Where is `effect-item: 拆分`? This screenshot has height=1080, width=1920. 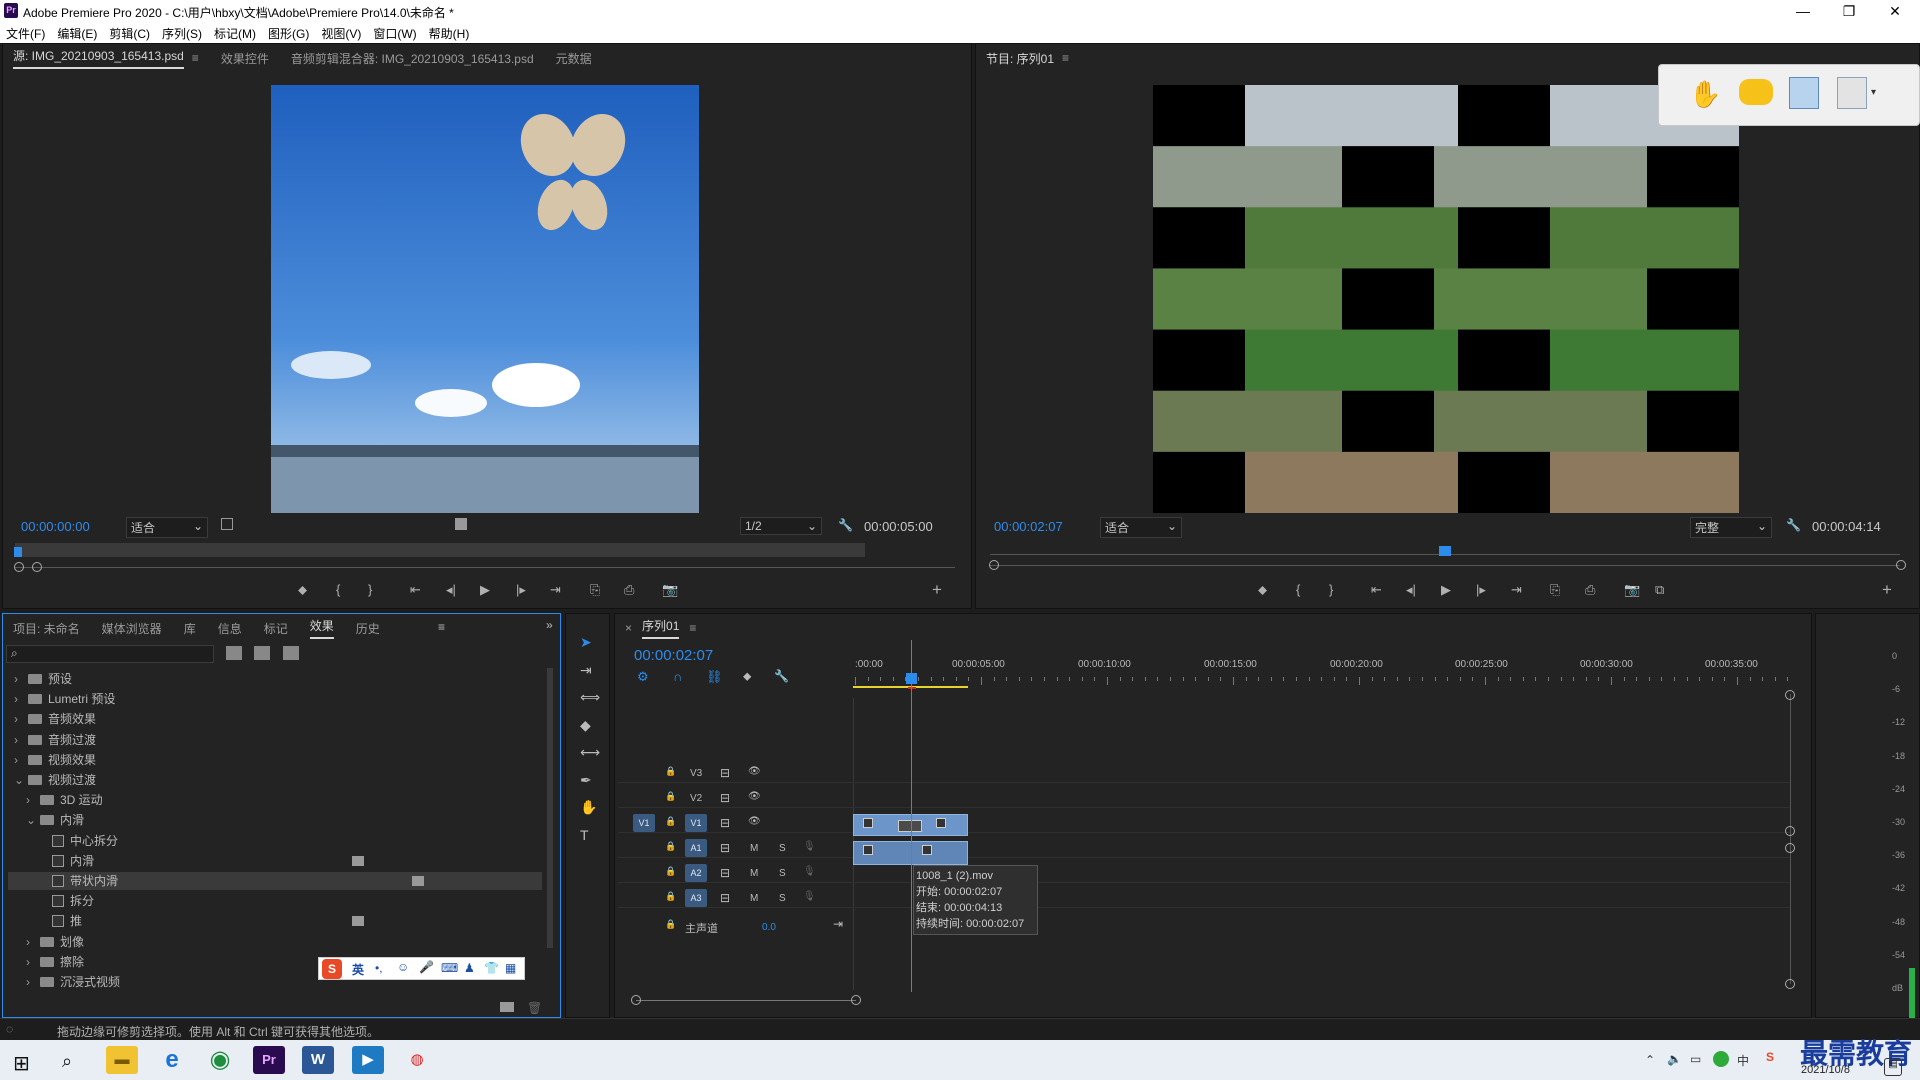 effect-item: 拆分 is located at coordinates (275, 901).